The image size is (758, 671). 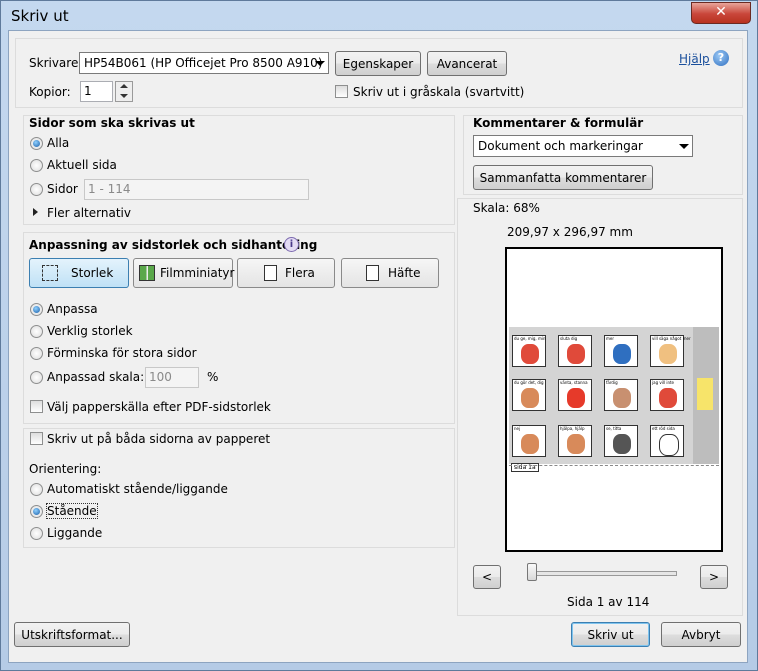 What do you see at coordinates (603, 573) in the screenshot?
I see `page-slider-track` at bounding box center [603, 573].